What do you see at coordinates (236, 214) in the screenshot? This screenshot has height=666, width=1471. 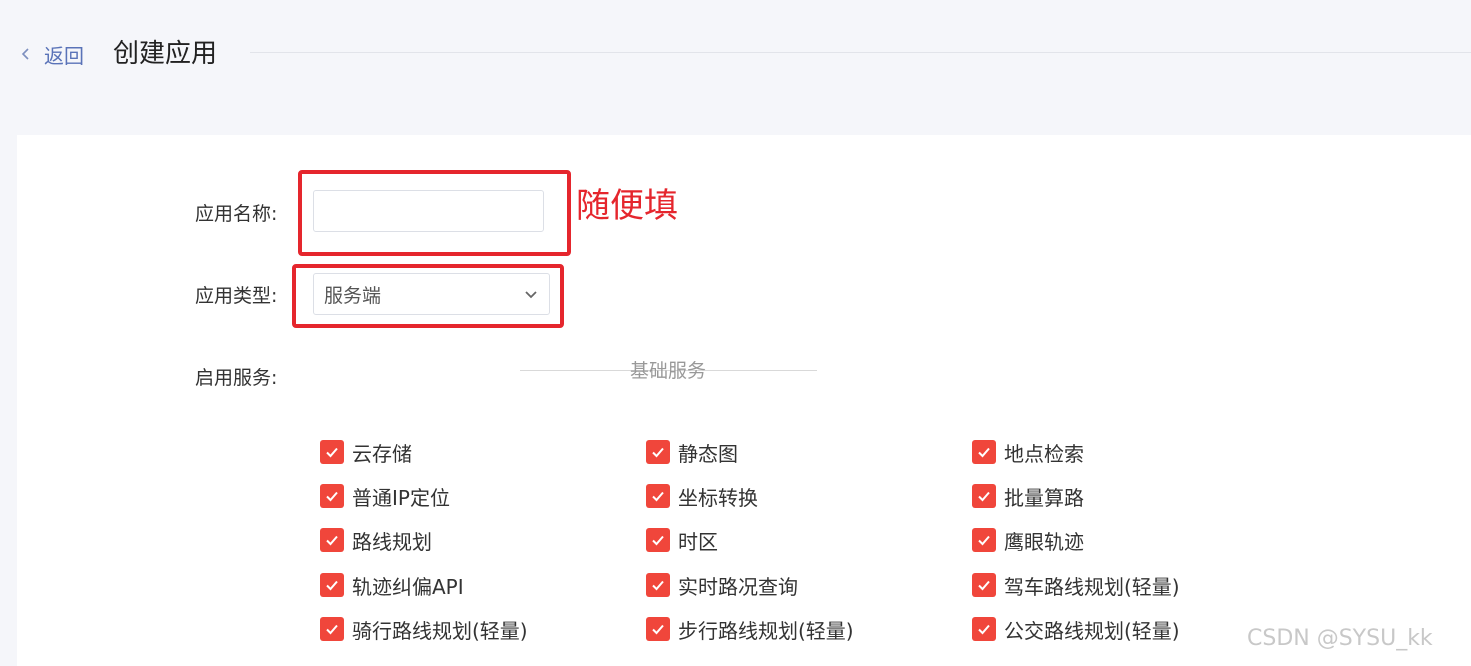 I see `app-name-label: 应用名称:` at bounding box center [236, 214].